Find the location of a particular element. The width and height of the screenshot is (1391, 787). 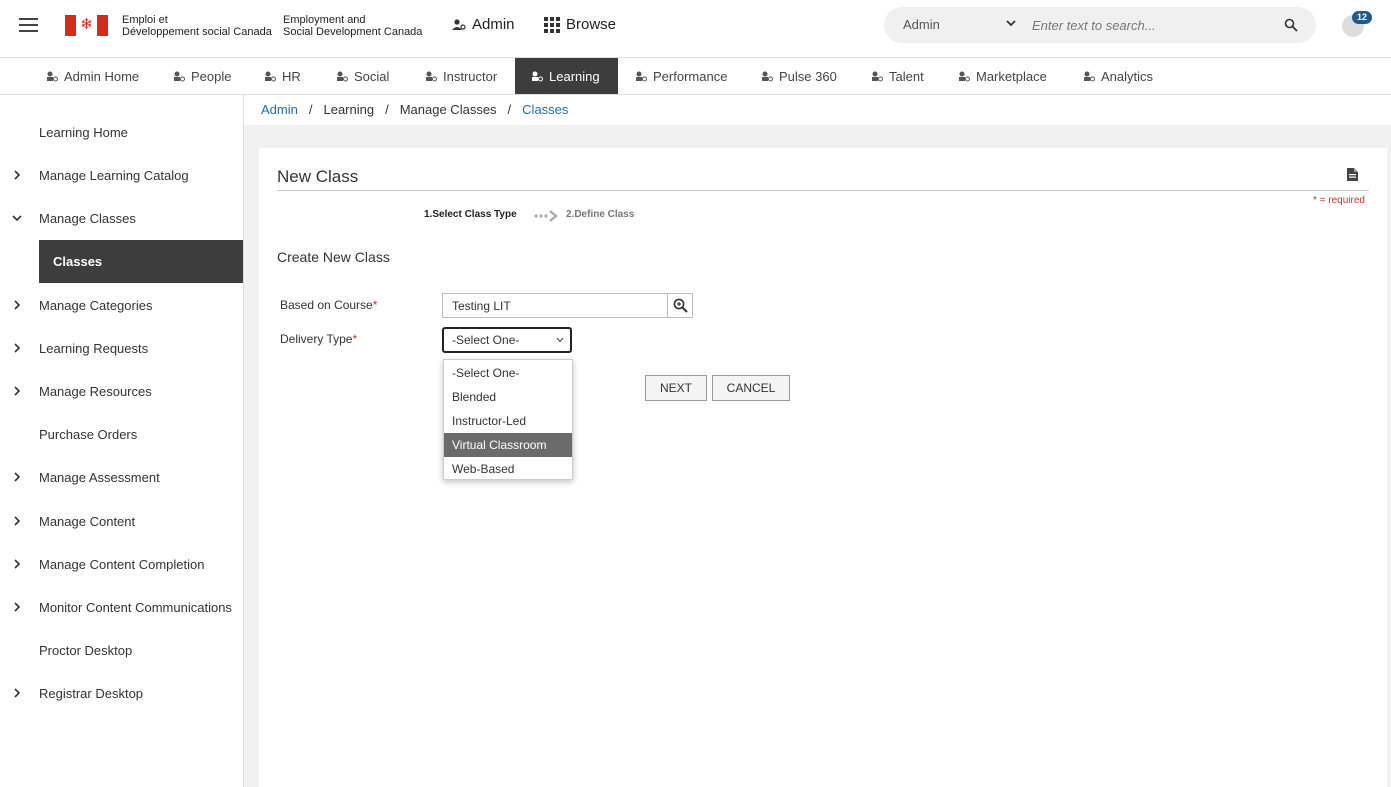

admin-user-icon is located at coordinates (459, 24).